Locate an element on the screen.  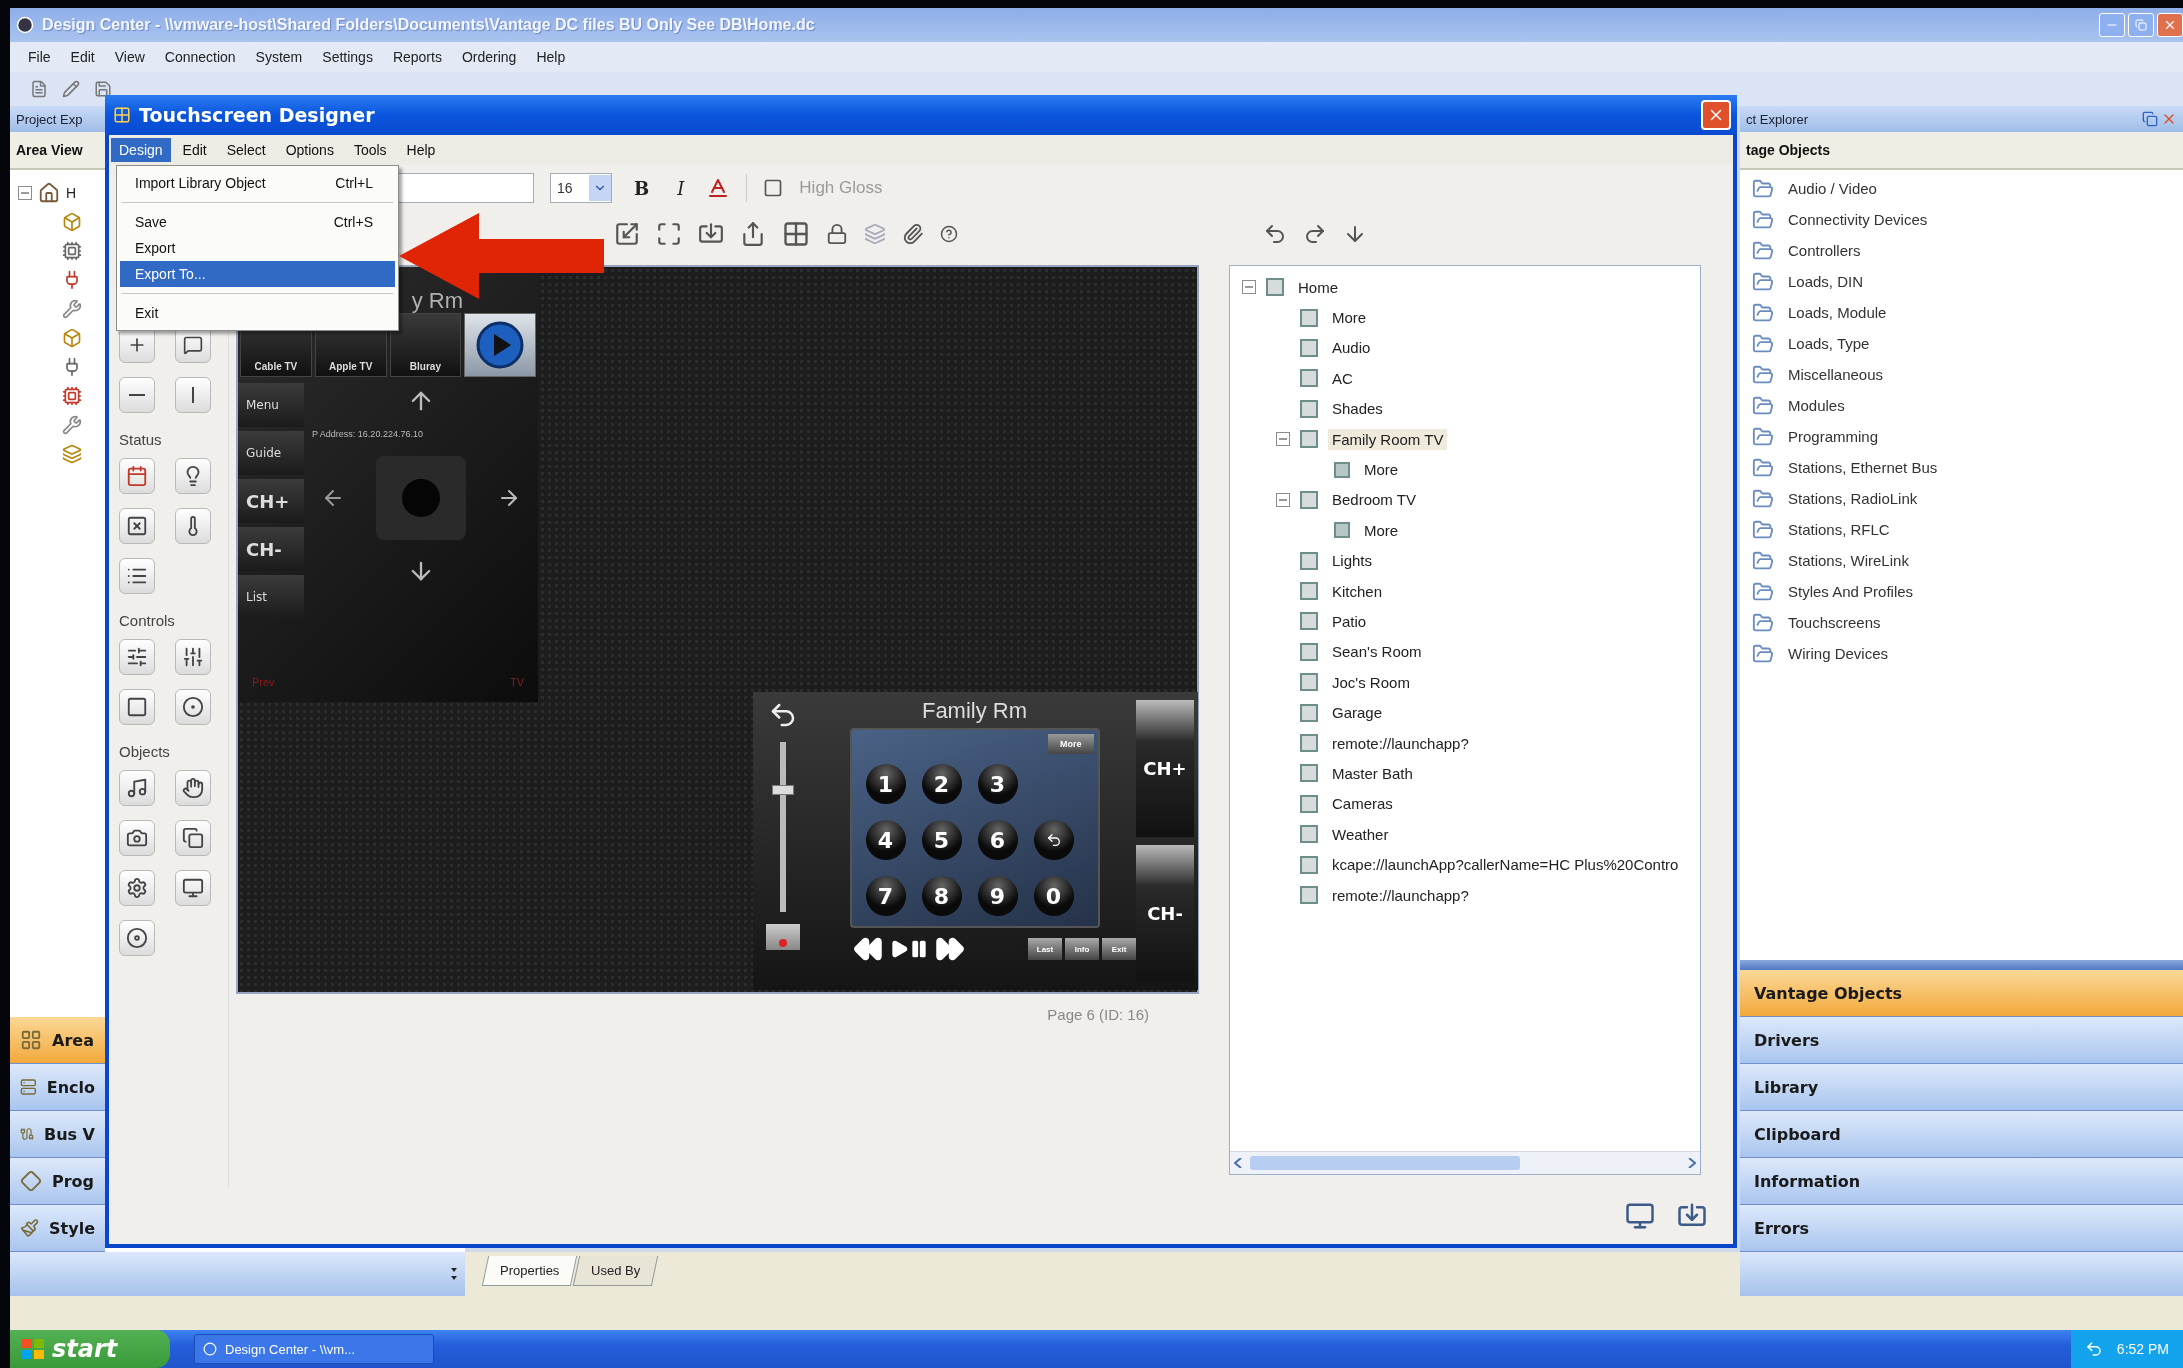
tree-item: Lights is located at coordinates (1352, 561).